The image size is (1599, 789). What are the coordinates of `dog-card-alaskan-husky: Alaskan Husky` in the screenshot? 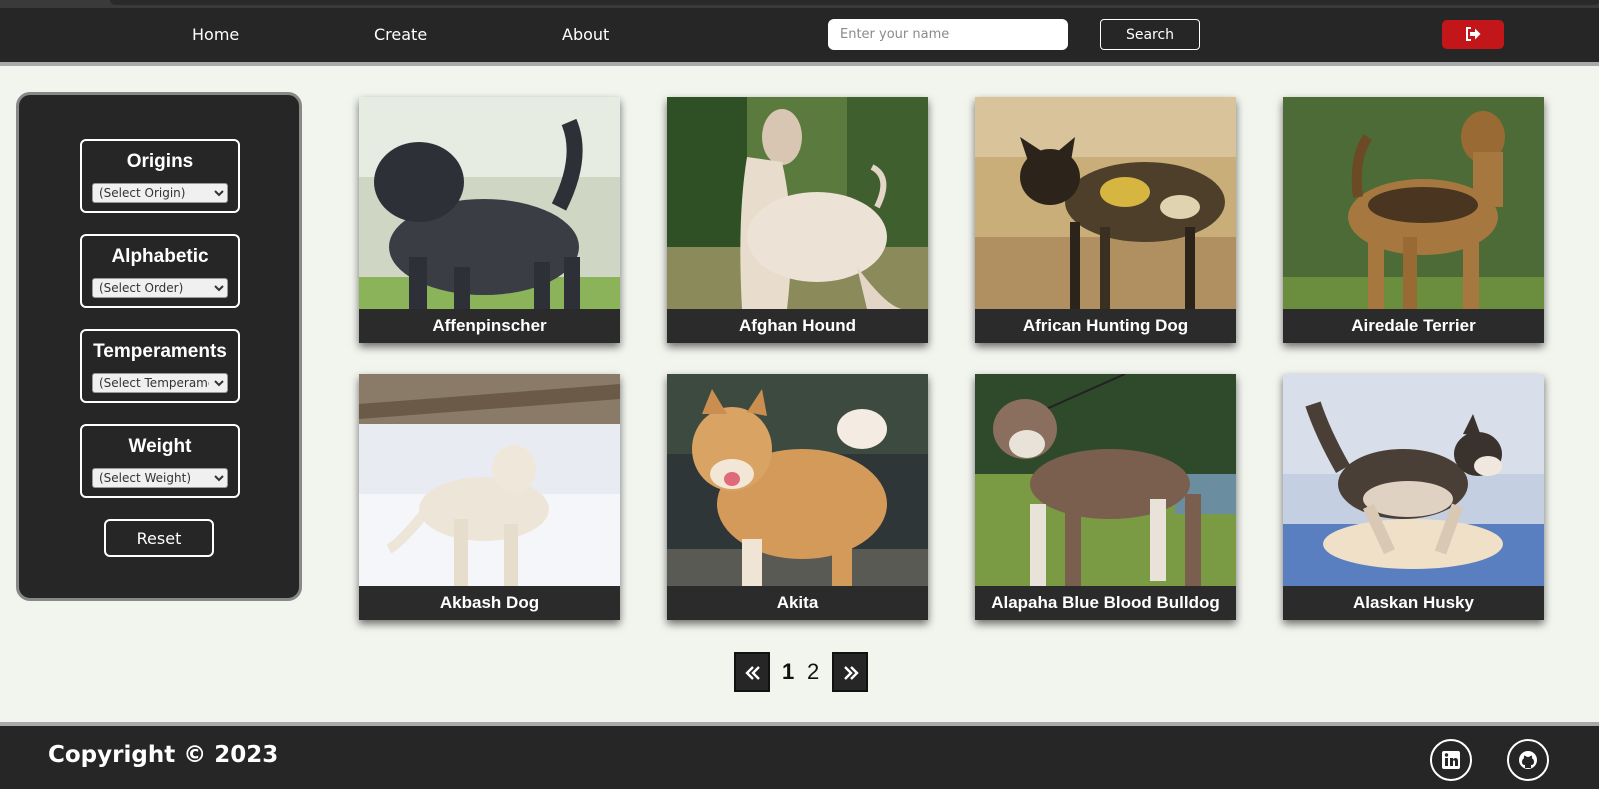 It's located at (1413, 497).